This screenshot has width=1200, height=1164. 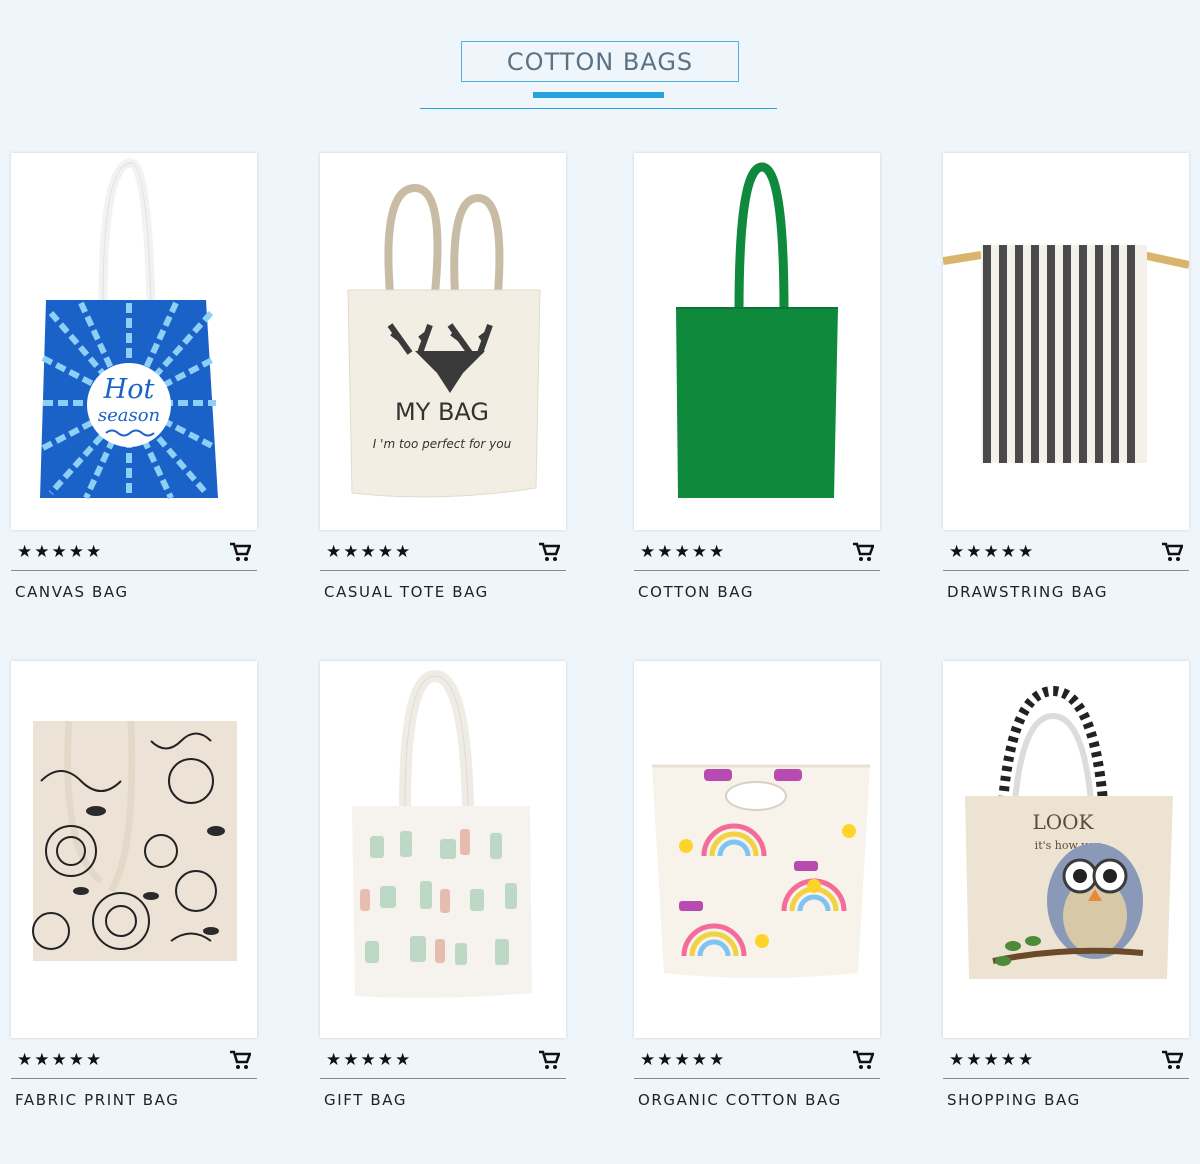 What do you see at coordinates (443, 1100) in the screenshot?
I see `product-name: GIFT BAG` at bounding box center [443, 1100].